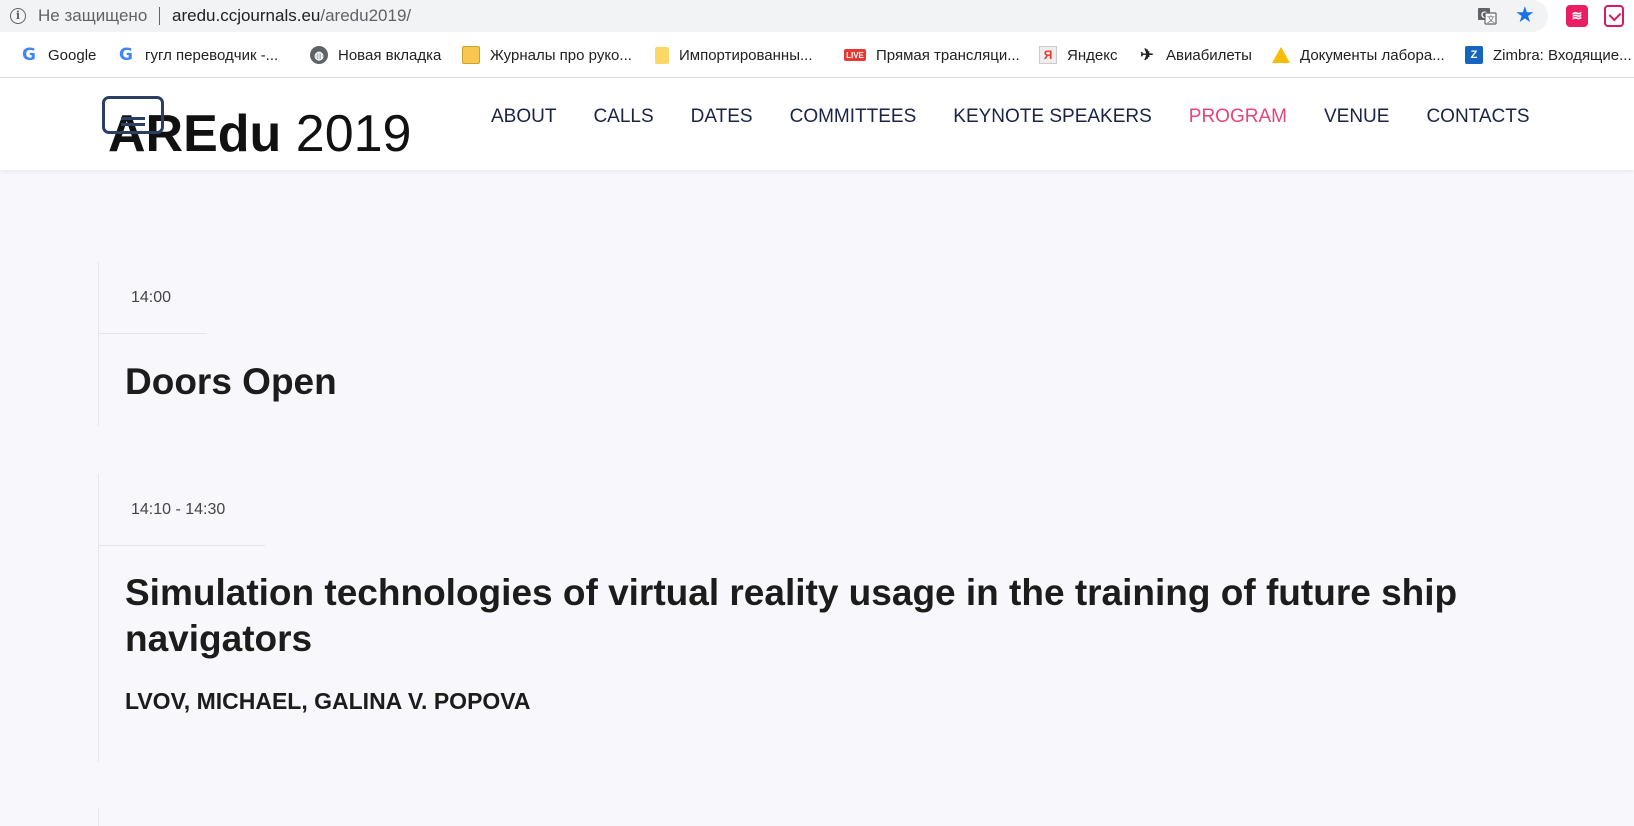  I want to click on nav-about: ABOUT, so click(523, 117).